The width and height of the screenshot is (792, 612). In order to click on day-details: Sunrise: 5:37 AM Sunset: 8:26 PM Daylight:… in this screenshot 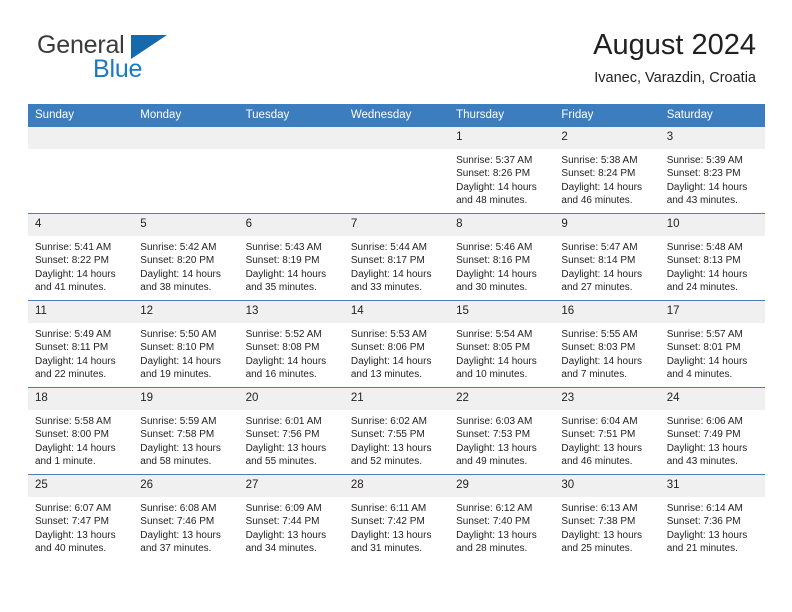, I will do `click(501, 178)`.